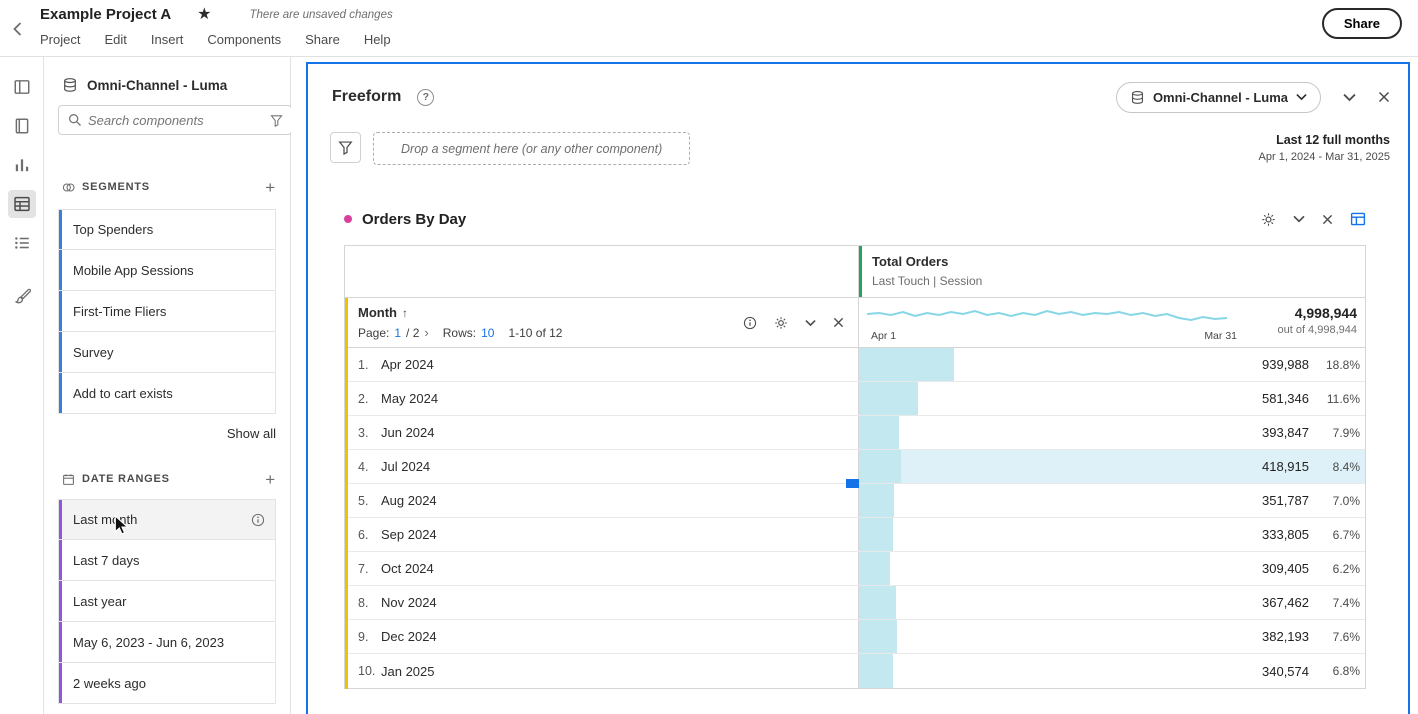 The width and height of the screenshot is (1418, 714). Describe the element at coordinates (60, 39) in the screenshot. I see `menu-project: Project` at that location.